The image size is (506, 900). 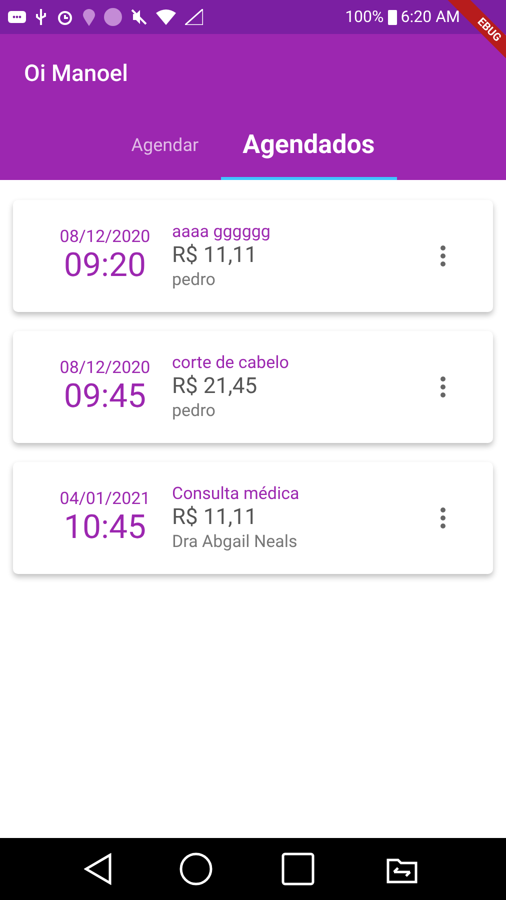 What do you see at coordinates (430, 17) in the screenshot?
I see `clock-time: 6:20 AM` at bounding box center [430, 17].